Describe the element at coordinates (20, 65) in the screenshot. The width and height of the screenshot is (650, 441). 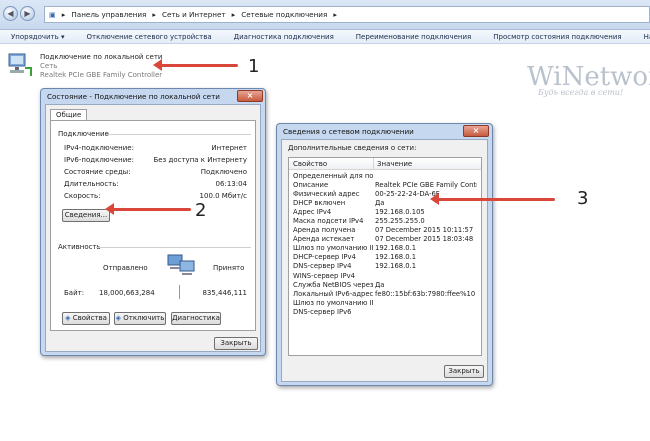
I see `network-adapter-icon` at that location.